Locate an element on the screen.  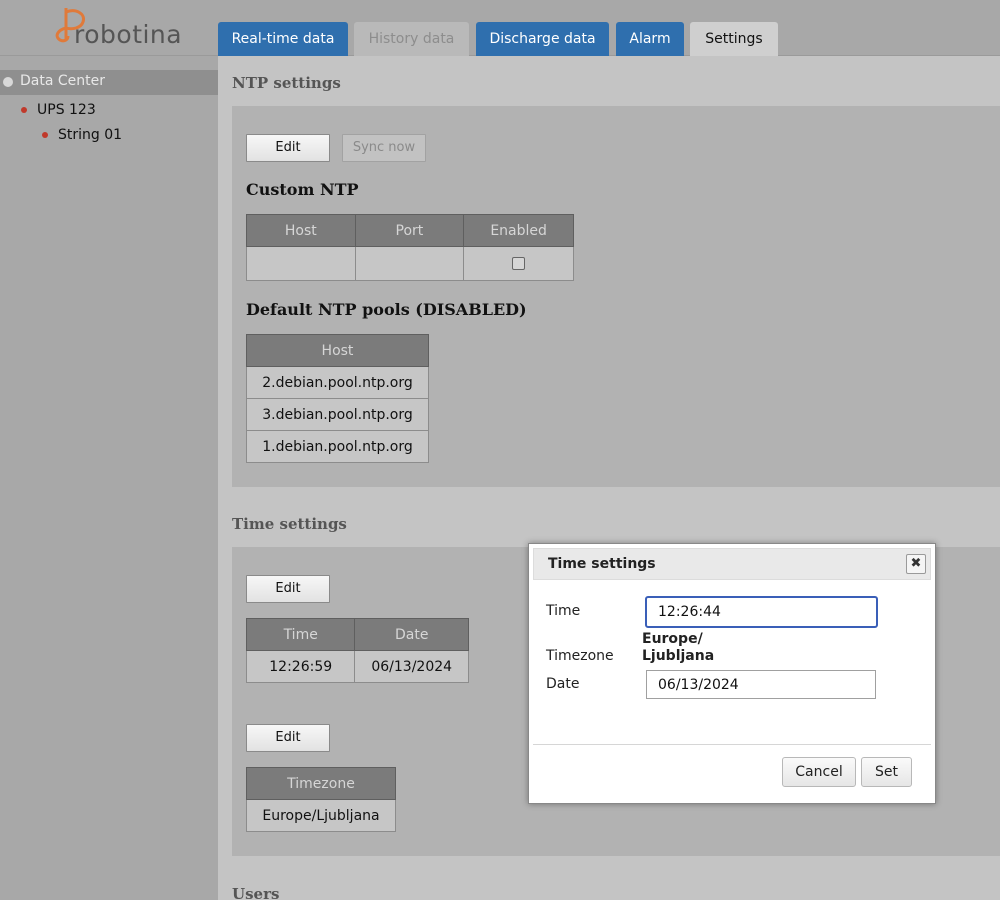
dialog-title: Time settings is located at coordinates (602, 564).